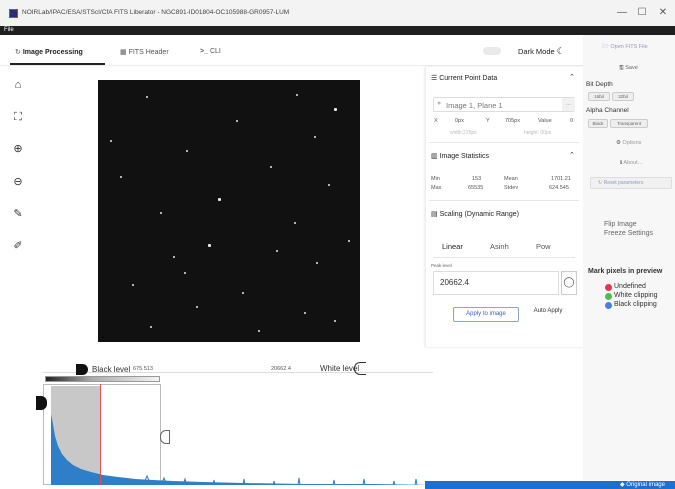  What do you see at coordinates (511, 188) in the screenshot?
I see `stdev-label: Stdev` at bounding box center [511, 188].